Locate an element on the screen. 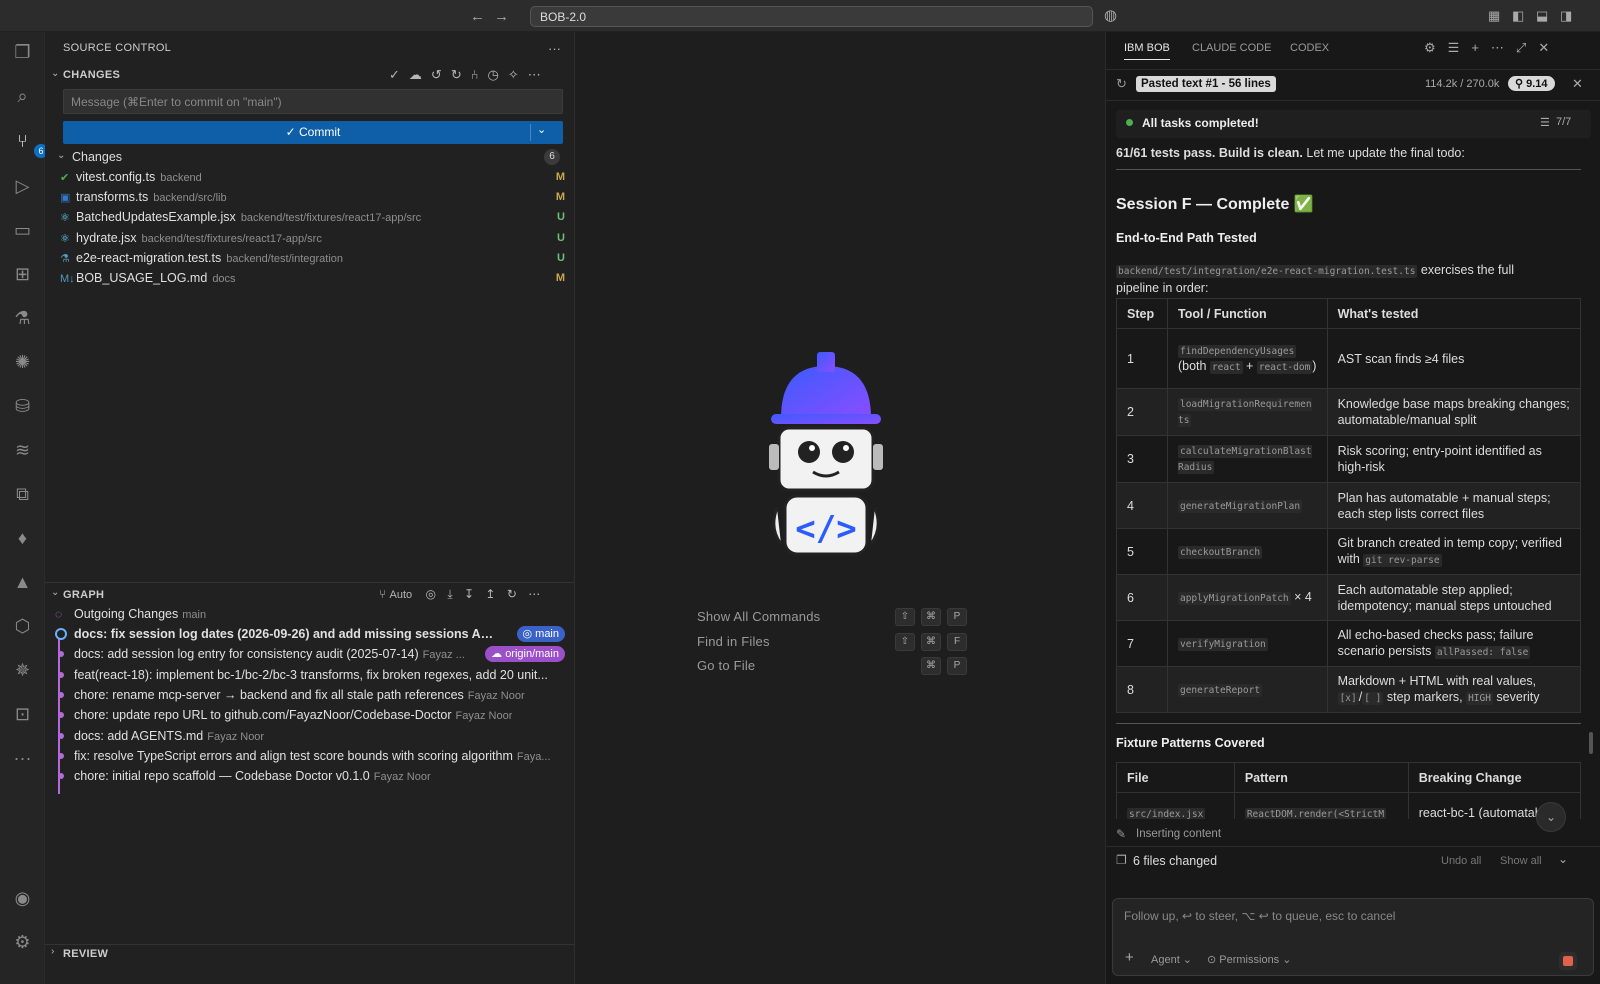  show-all-button: Show all is located at coordinates (1521, 861).